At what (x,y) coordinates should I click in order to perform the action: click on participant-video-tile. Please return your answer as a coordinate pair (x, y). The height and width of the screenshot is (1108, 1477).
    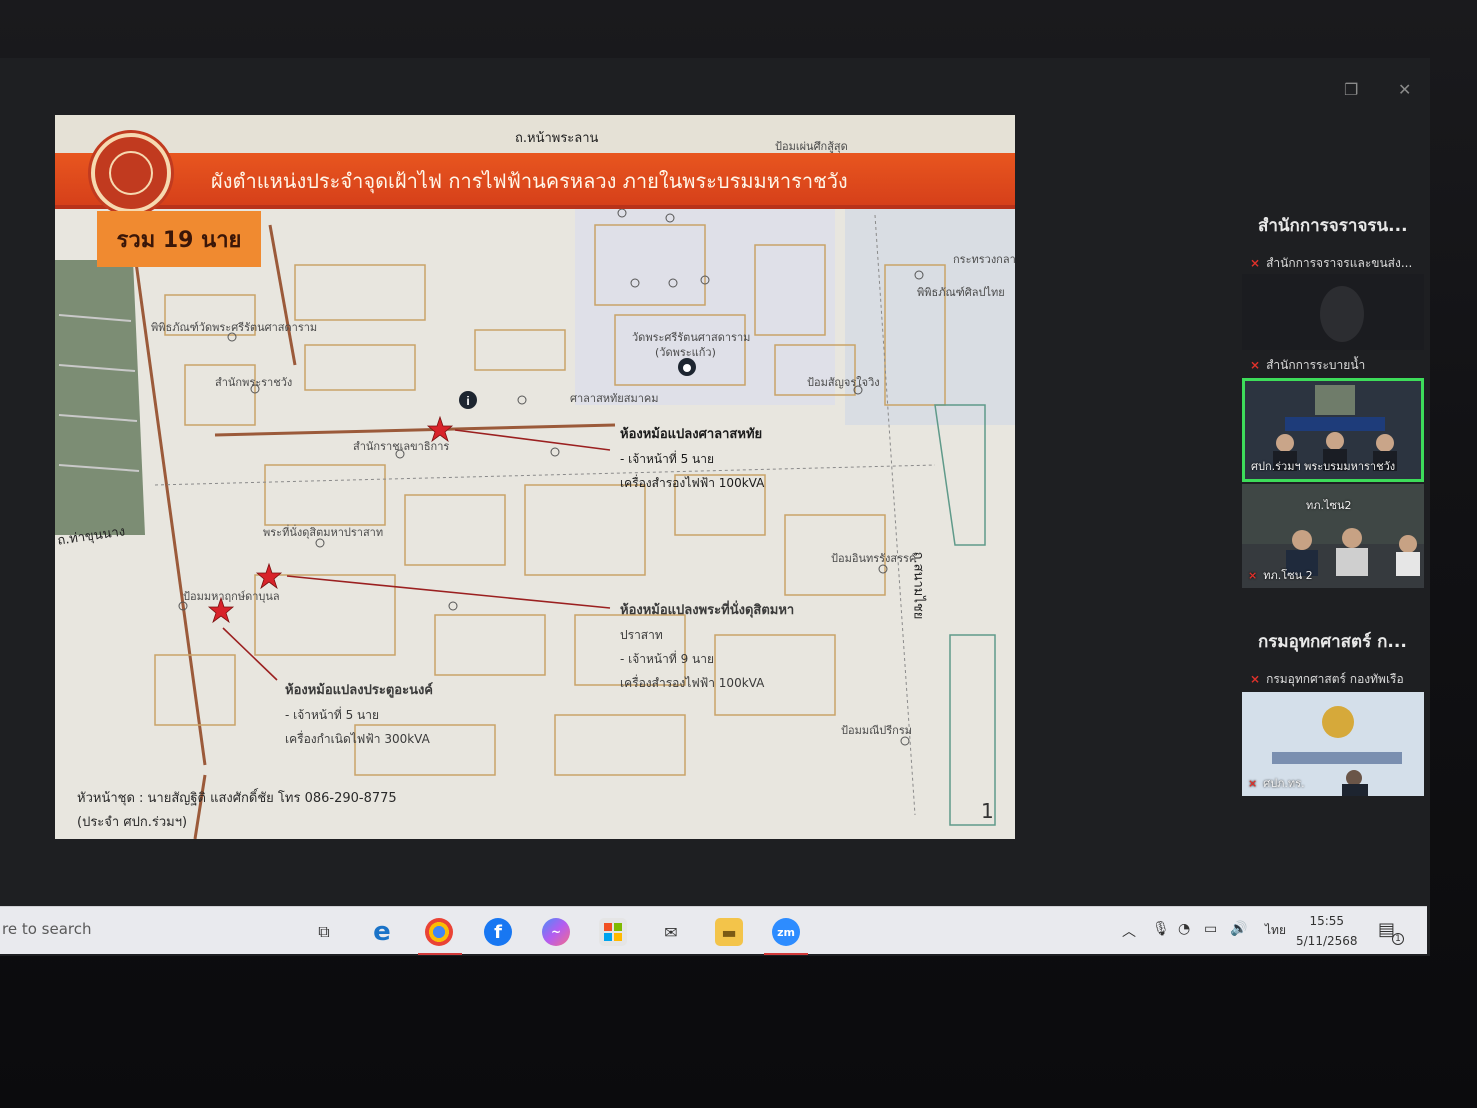
    Looking at the image, I should click on (1333, 312).